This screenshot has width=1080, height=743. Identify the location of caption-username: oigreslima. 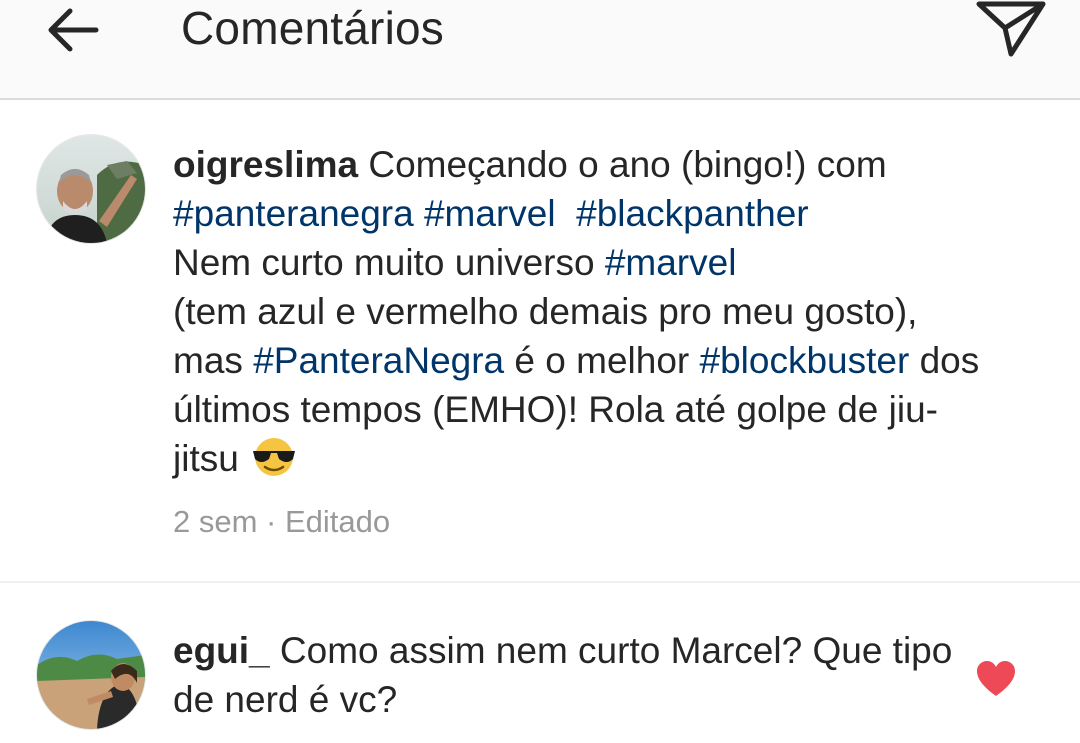
(265, 164).